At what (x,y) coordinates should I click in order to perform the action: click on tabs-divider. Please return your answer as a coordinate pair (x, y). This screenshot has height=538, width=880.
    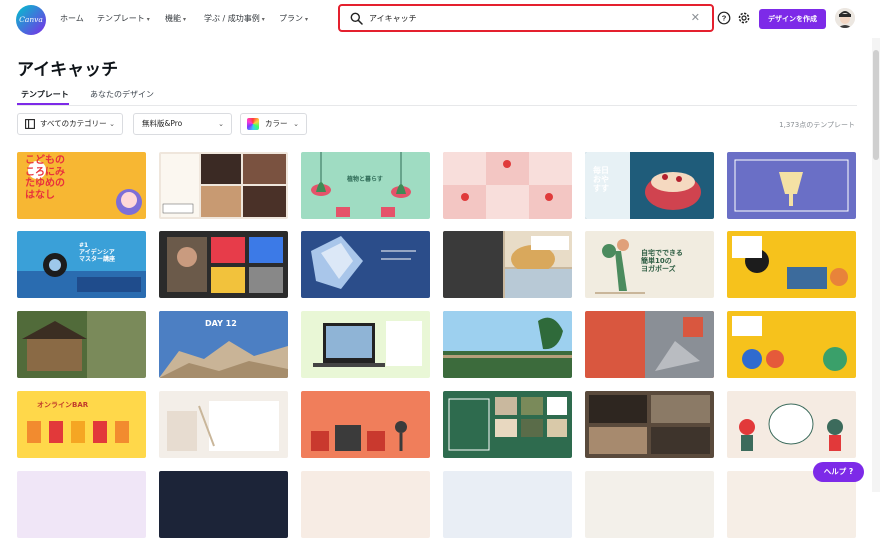
    Looking at the image, I should click on (437, 105).